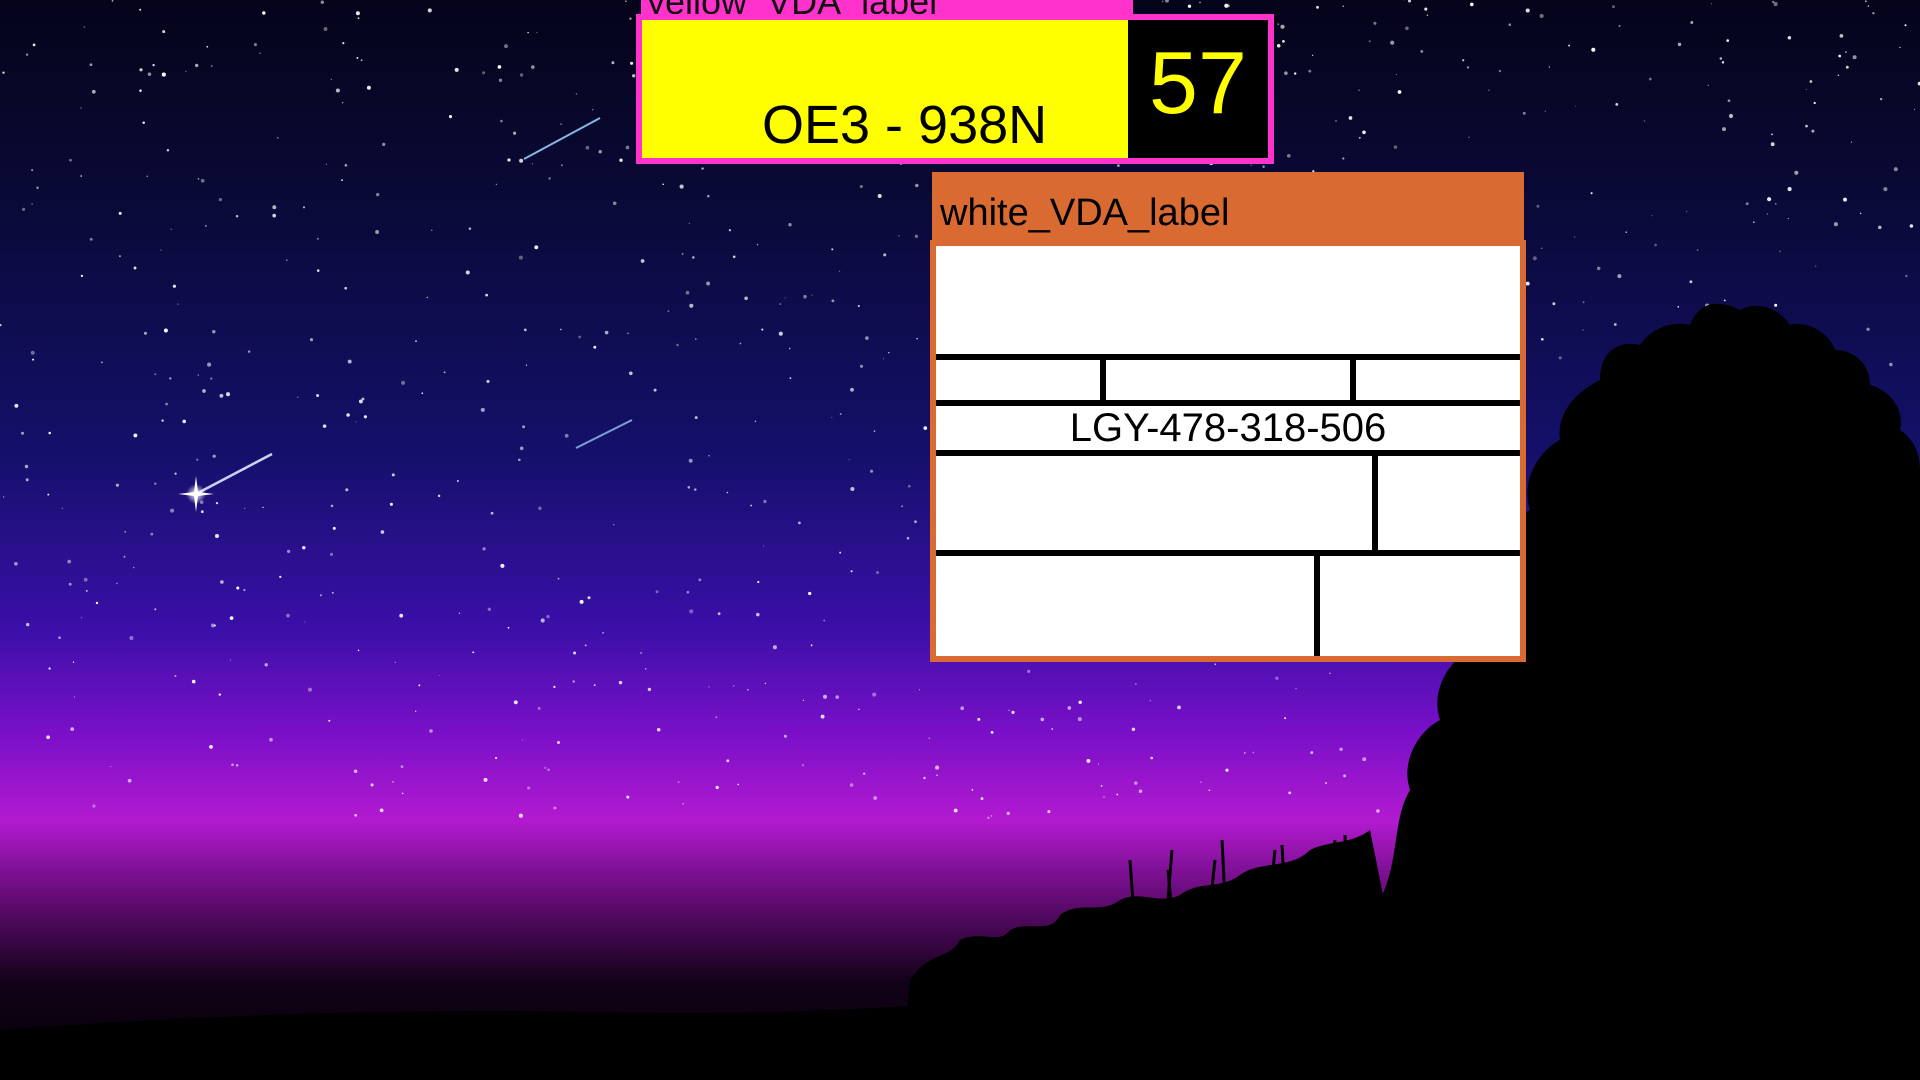  I want to click on white-vda-label: LGY-478-318-506, so click(1228, 451).